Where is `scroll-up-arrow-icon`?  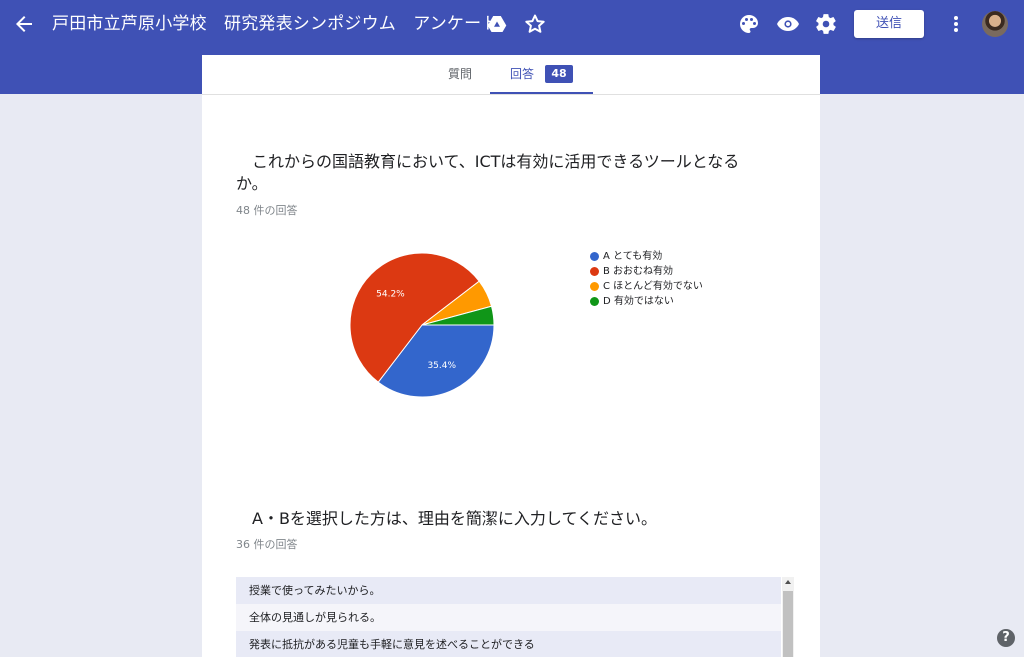 scroll-up-arrow-icon is located at coordinates (788, 582).